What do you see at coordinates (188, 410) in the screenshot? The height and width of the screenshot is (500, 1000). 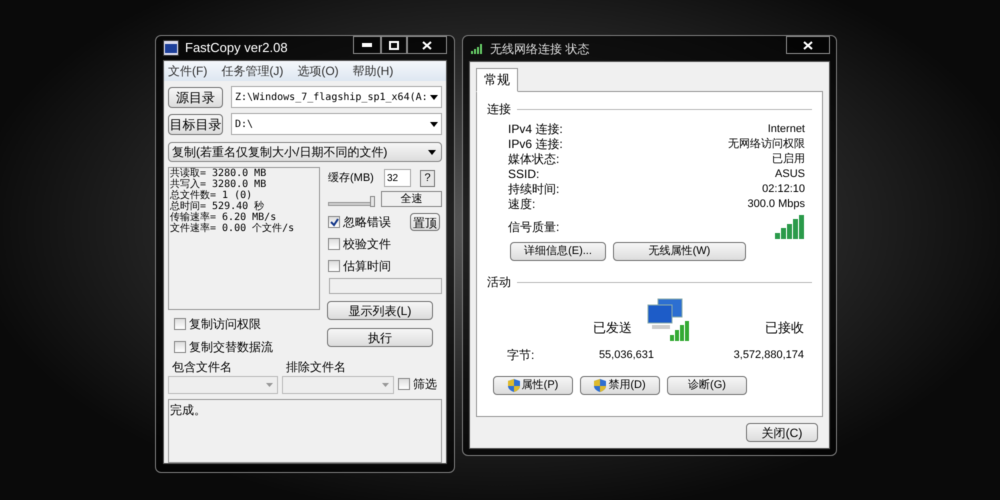 I see `log-text: 完成。` at bounding box center [188, 410].